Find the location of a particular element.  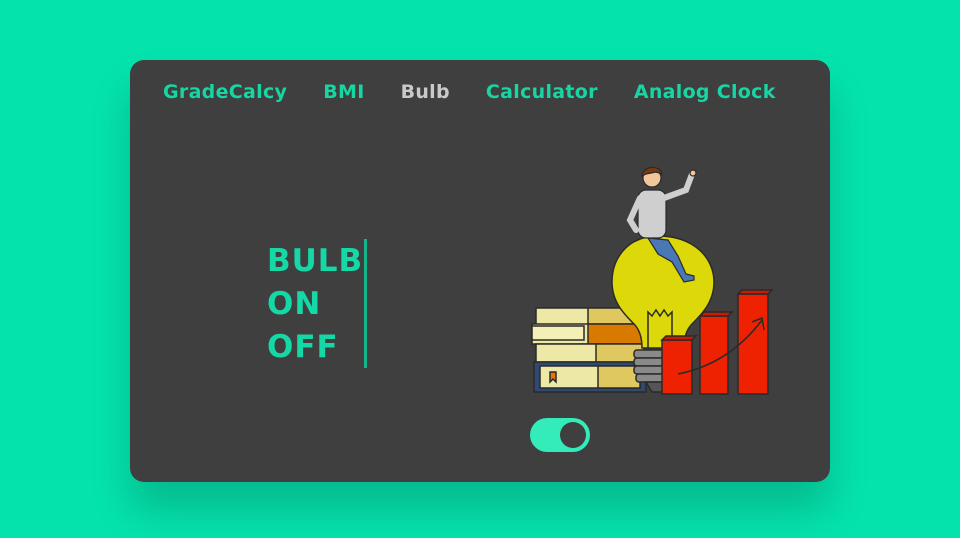

books-icon is located at coordinates (589, 350).